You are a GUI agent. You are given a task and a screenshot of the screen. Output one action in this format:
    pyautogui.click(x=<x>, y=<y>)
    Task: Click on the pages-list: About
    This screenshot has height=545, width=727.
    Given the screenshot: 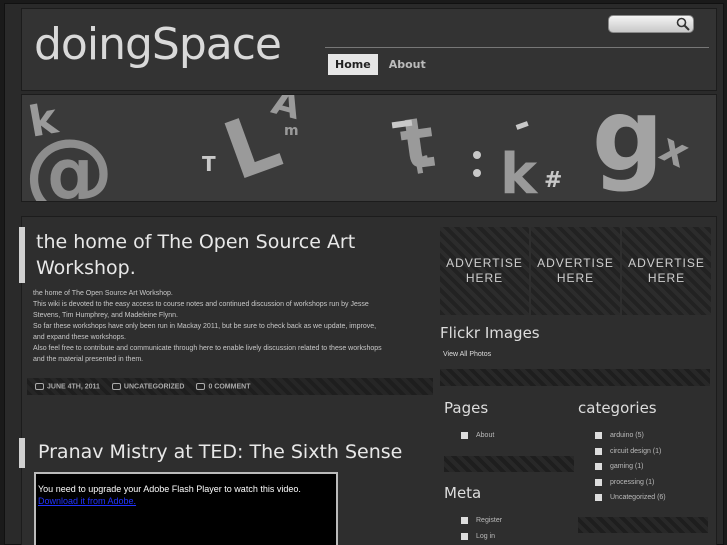 What is the action you would take?
    pyautogui.click(x=477, y=436)
    